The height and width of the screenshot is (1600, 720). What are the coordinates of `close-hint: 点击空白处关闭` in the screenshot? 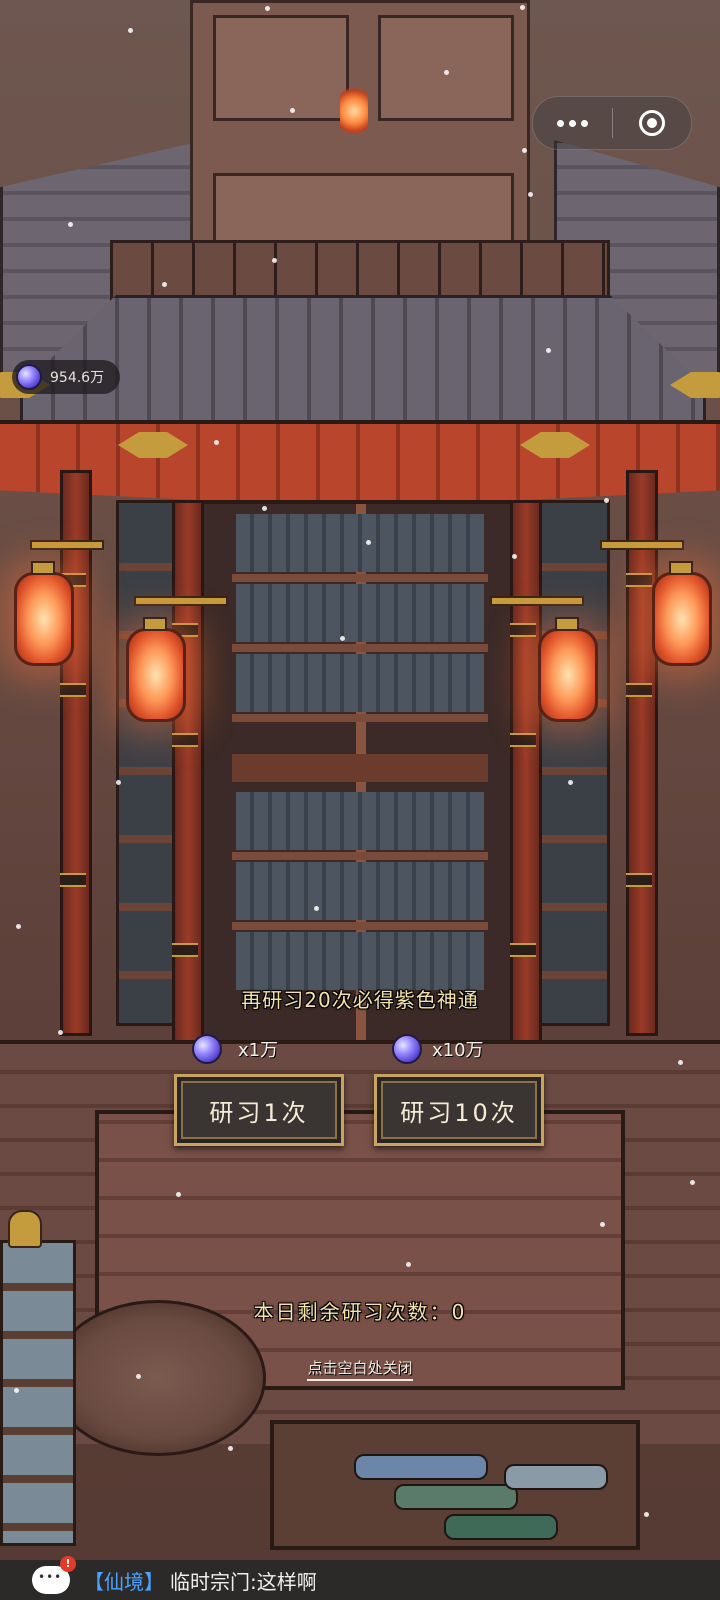 It's located at (360, 1369).